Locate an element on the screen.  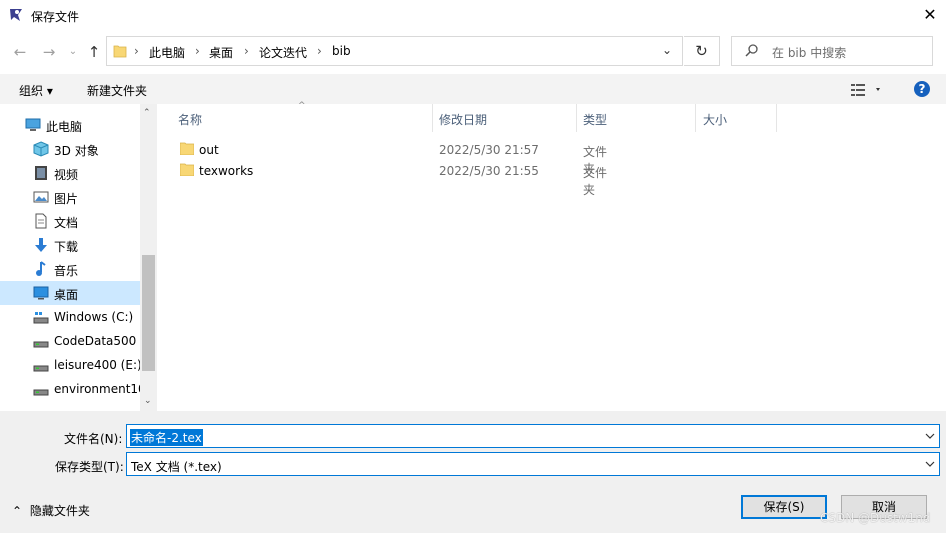
video-icon is located at coordinates (41, 173).